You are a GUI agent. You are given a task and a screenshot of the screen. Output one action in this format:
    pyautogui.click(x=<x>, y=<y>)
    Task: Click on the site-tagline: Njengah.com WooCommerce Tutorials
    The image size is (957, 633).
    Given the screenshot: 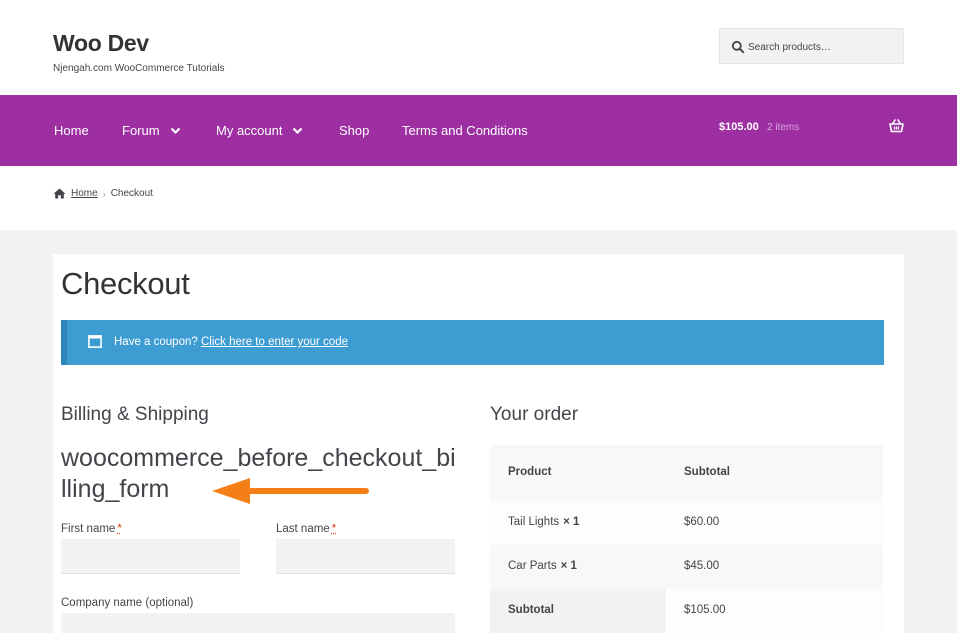 What is the action you would take?
    pyautogui.click(x=139, y=68)
    